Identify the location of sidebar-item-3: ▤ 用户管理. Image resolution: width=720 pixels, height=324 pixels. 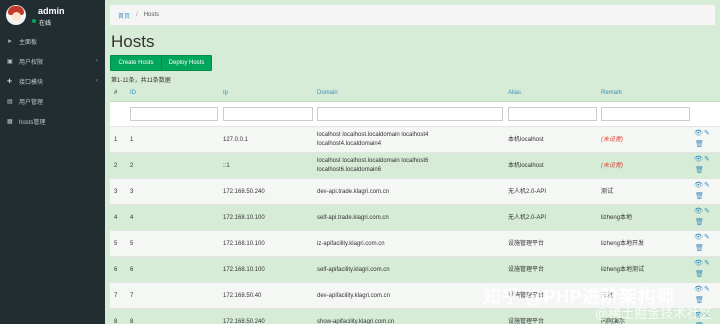
(52, 101).